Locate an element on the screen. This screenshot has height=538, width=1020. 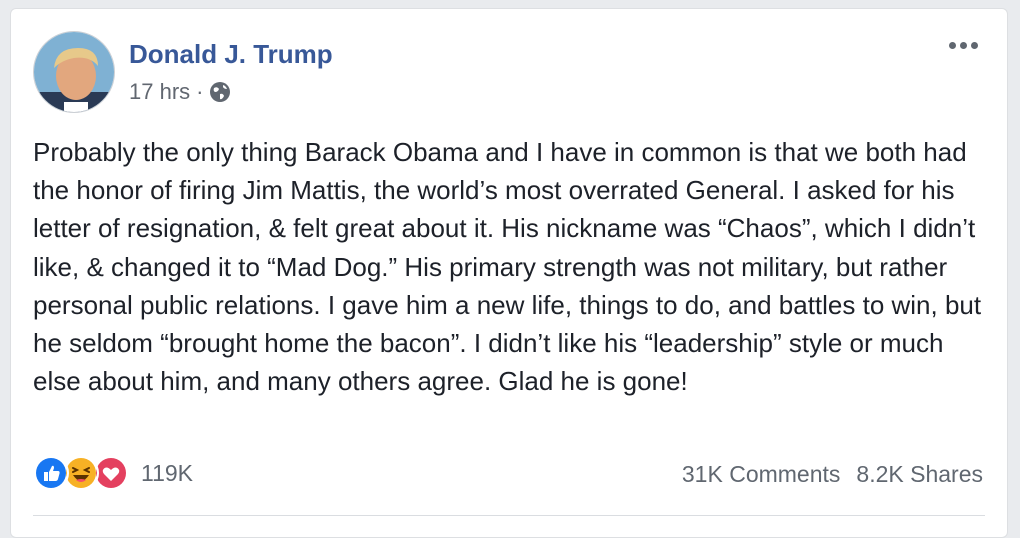
globe-icon is located at coordinates (220, 92).